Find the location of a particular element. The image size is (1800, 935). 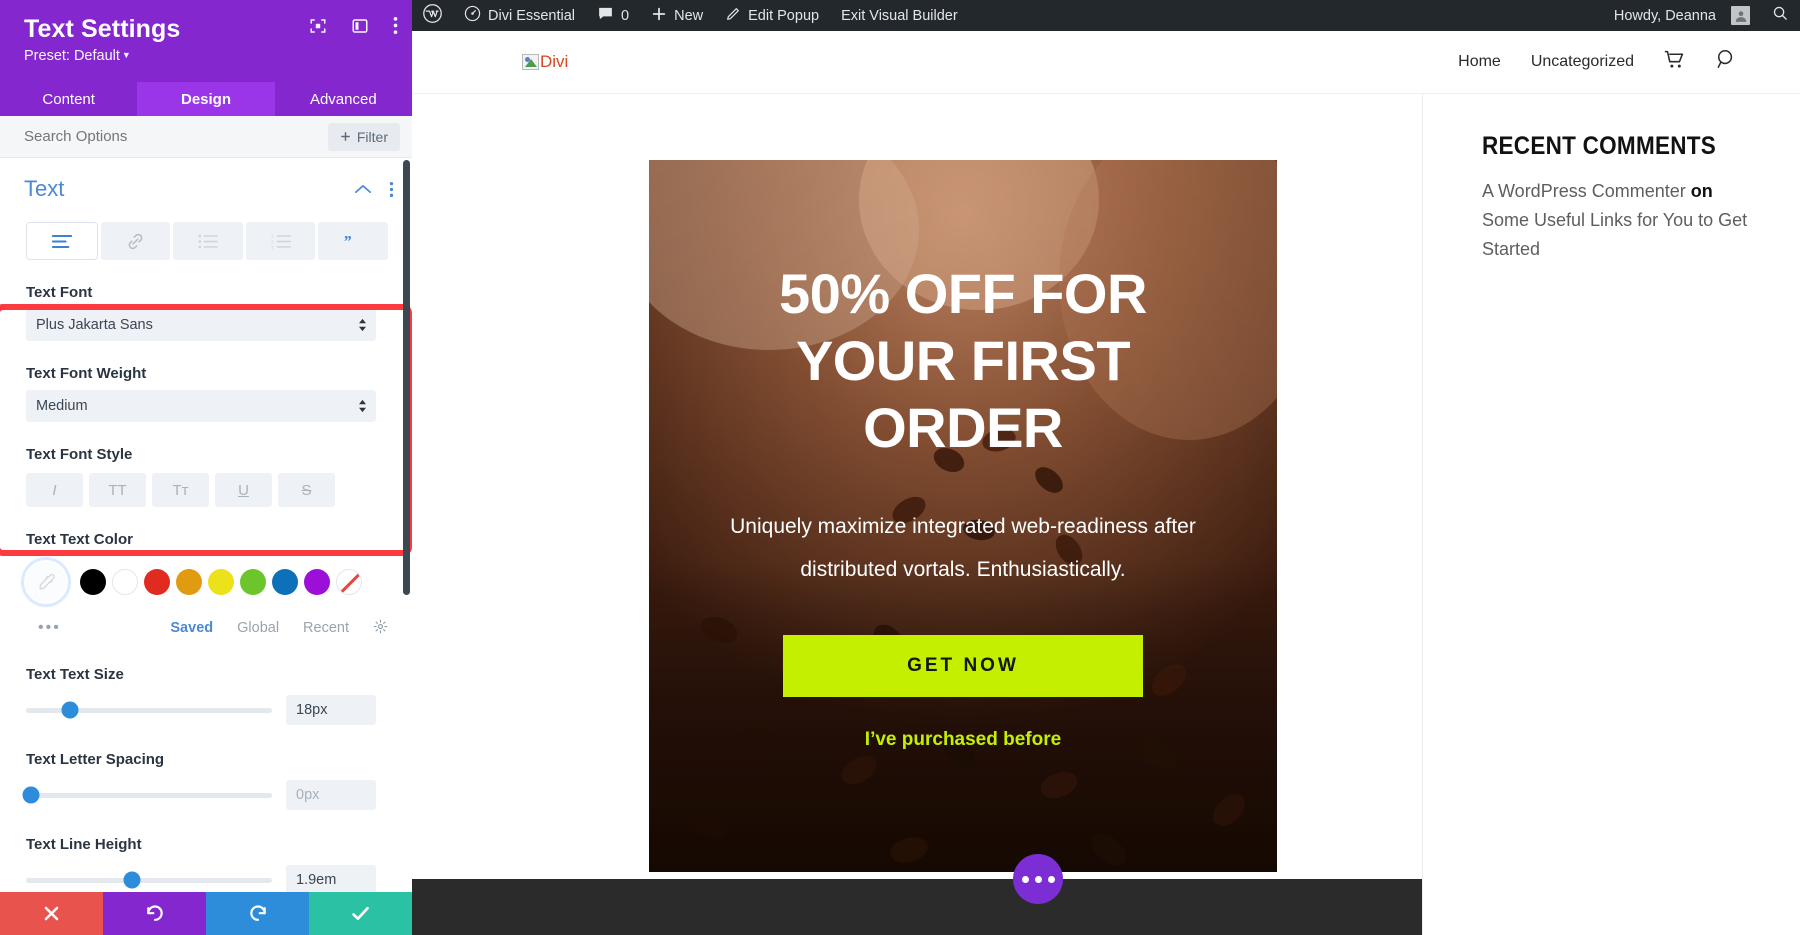

letter-spacing-label: Text Letter Spacing is located at coordinates (95, 759).